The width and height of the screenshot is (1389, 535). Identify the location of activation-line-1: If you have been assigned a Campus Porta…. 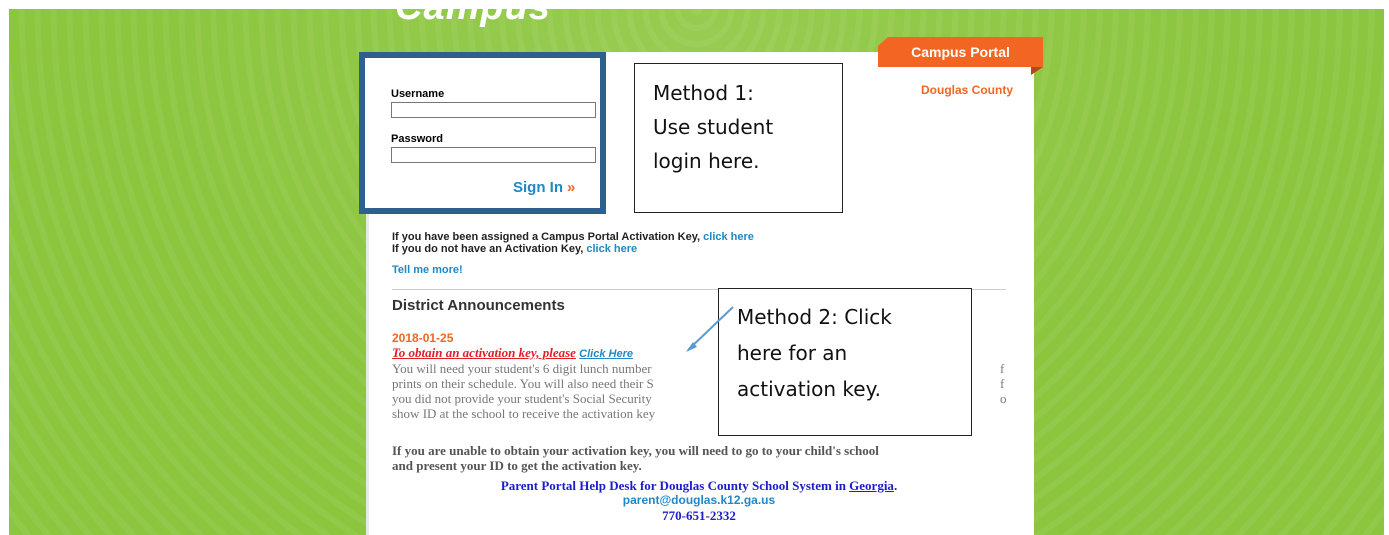
(573, 237).